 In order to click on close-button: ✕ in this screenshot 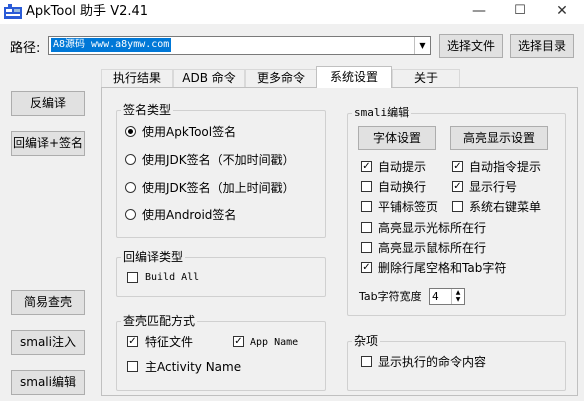, I will do `click(562, 12)`.